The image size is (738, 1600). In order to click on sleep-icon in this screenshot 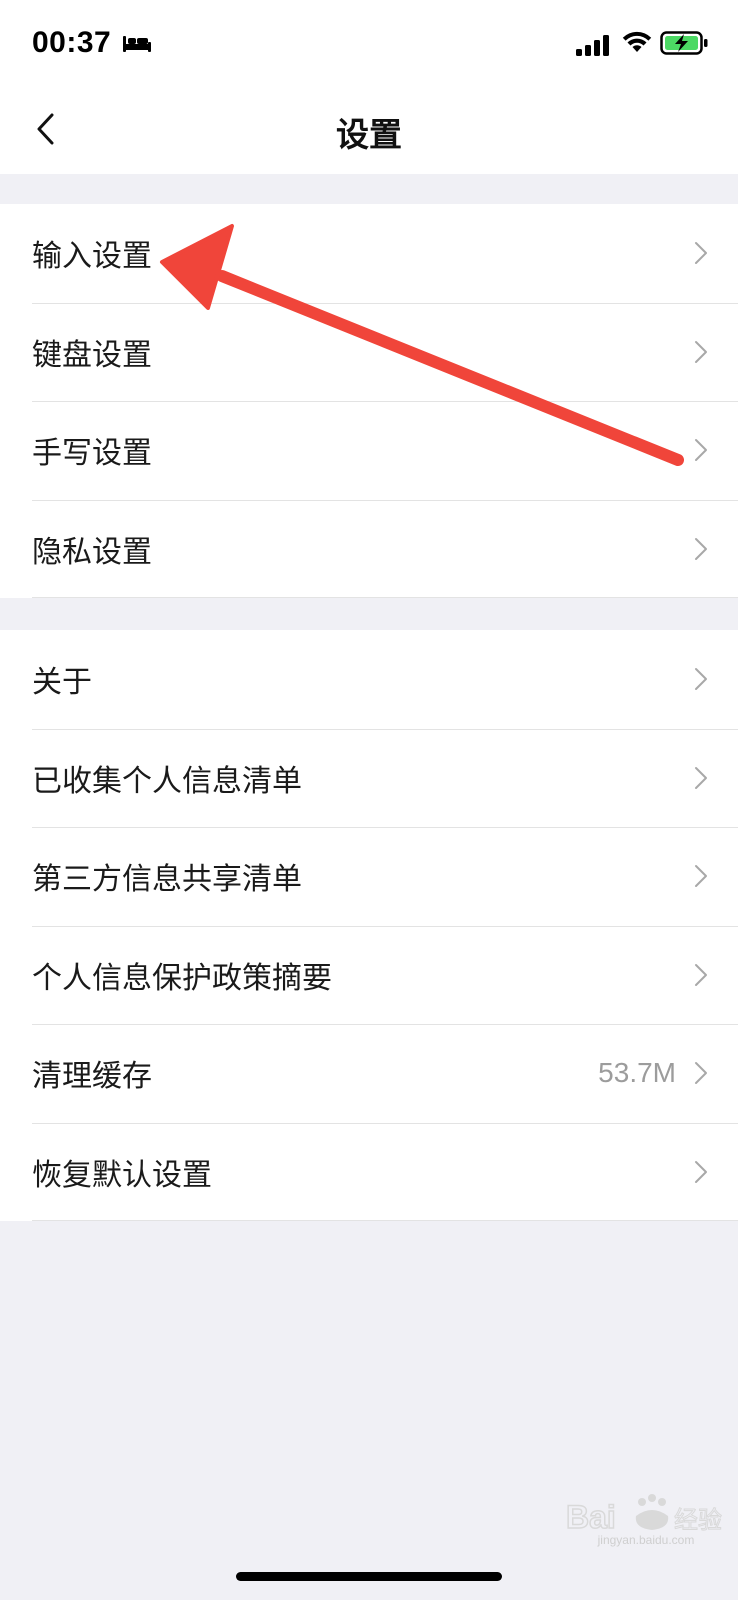, I will do `click(137, 44)`.